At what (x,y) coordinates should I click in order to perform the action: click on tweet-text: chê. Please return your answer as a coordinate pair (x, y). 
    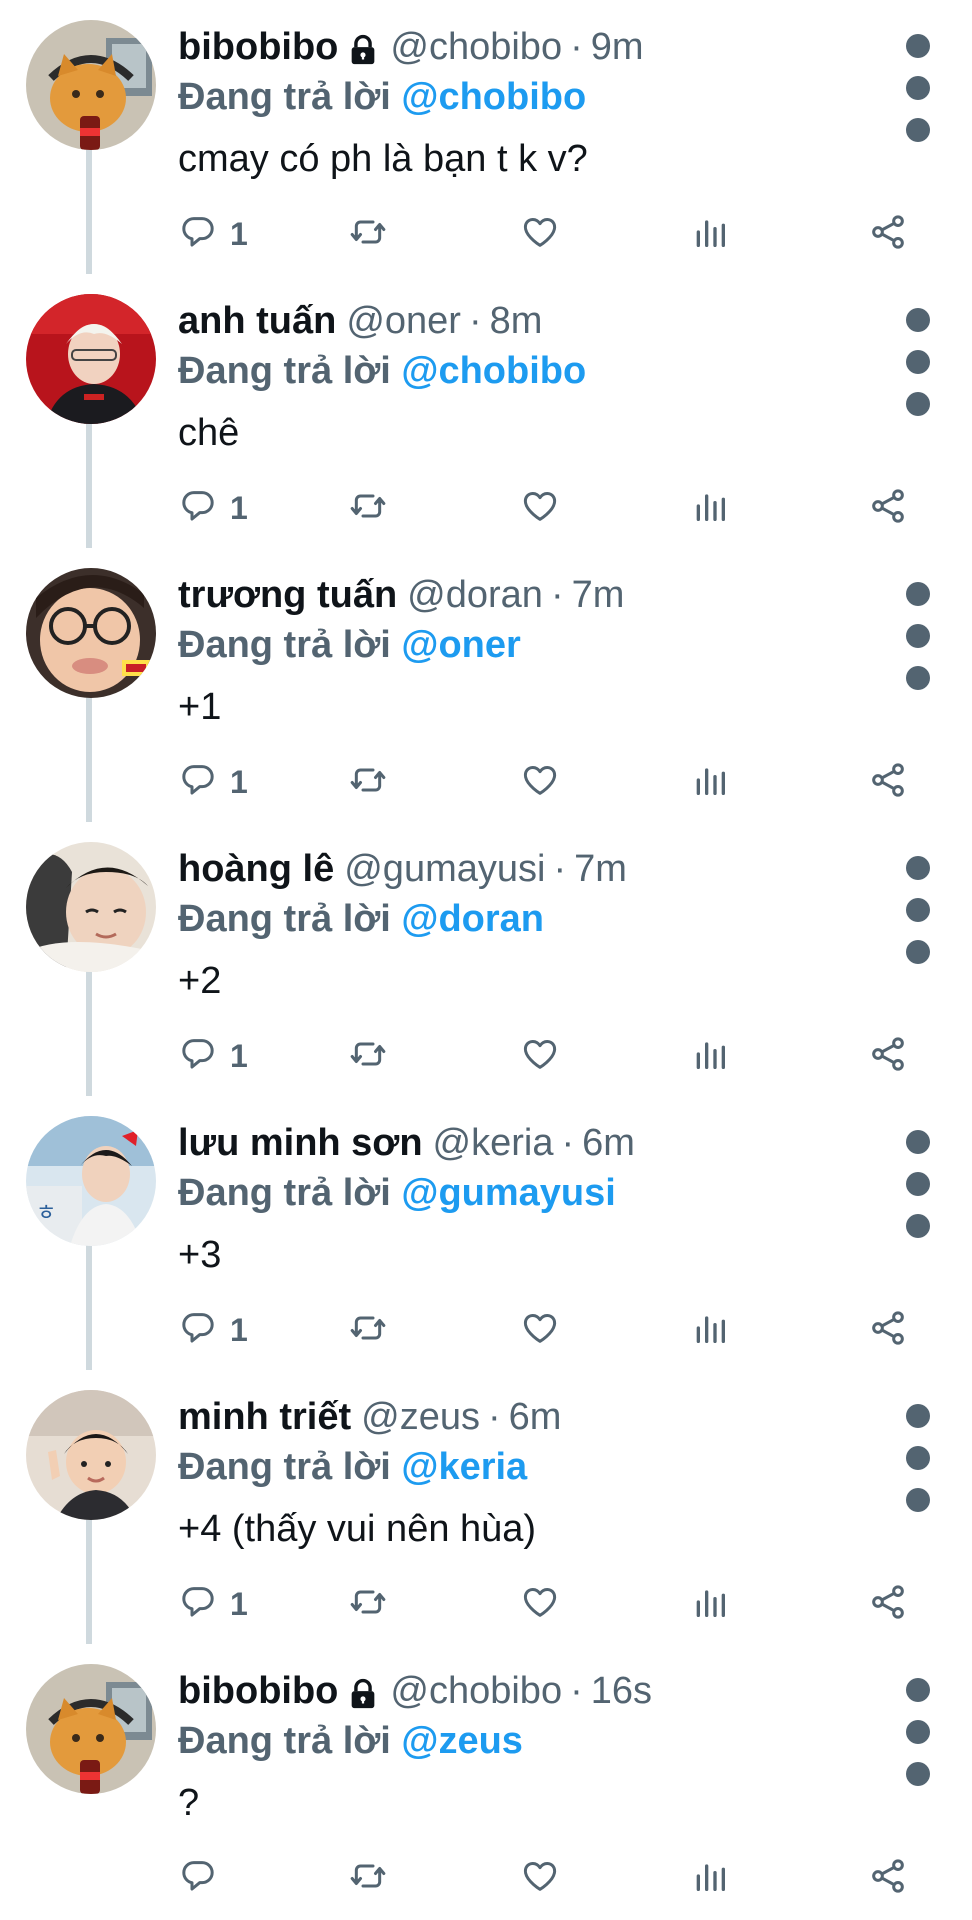
    Looking at the image, I should click on (209, 433).